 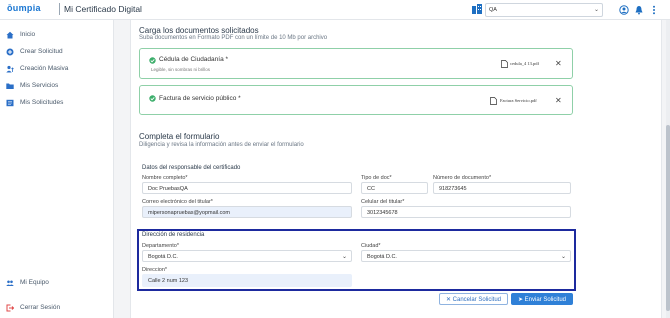 What do you see at coordinates (28, 34) in the screenshot?
I see `sidebar-item-label: Inicio` at bounding box center [28, 34].